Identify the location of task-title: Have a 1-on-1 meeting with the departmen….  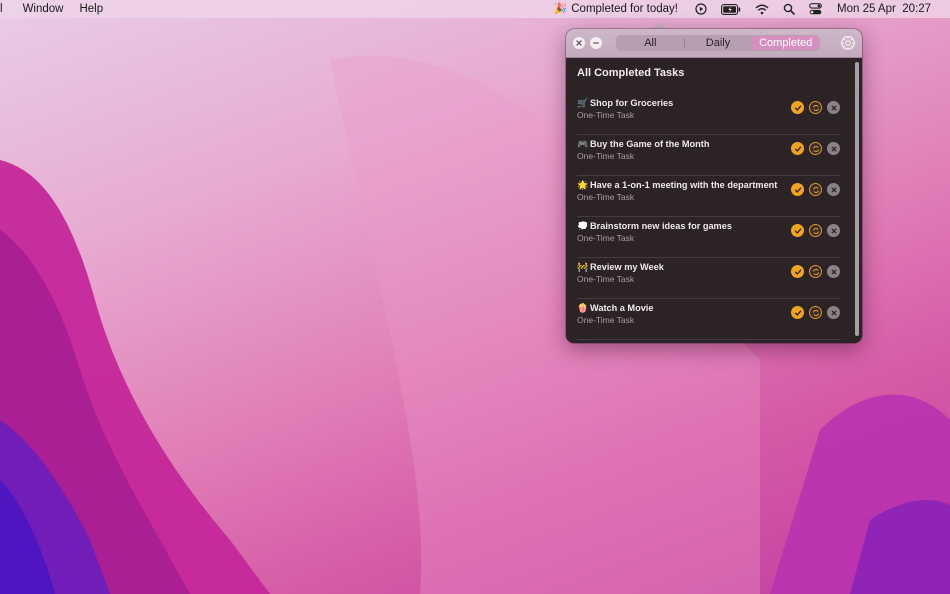
(684, 185).